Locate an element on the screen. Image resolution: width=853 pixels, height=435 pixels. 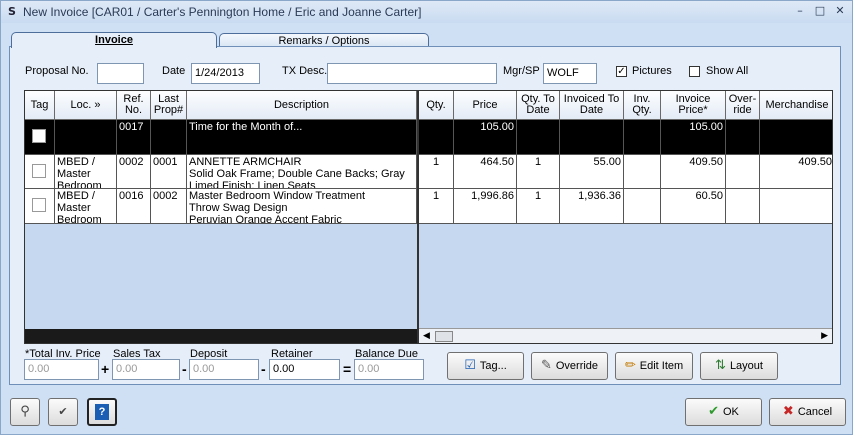
row1-last-prop: 0001 is located at coordinates (169, 172).